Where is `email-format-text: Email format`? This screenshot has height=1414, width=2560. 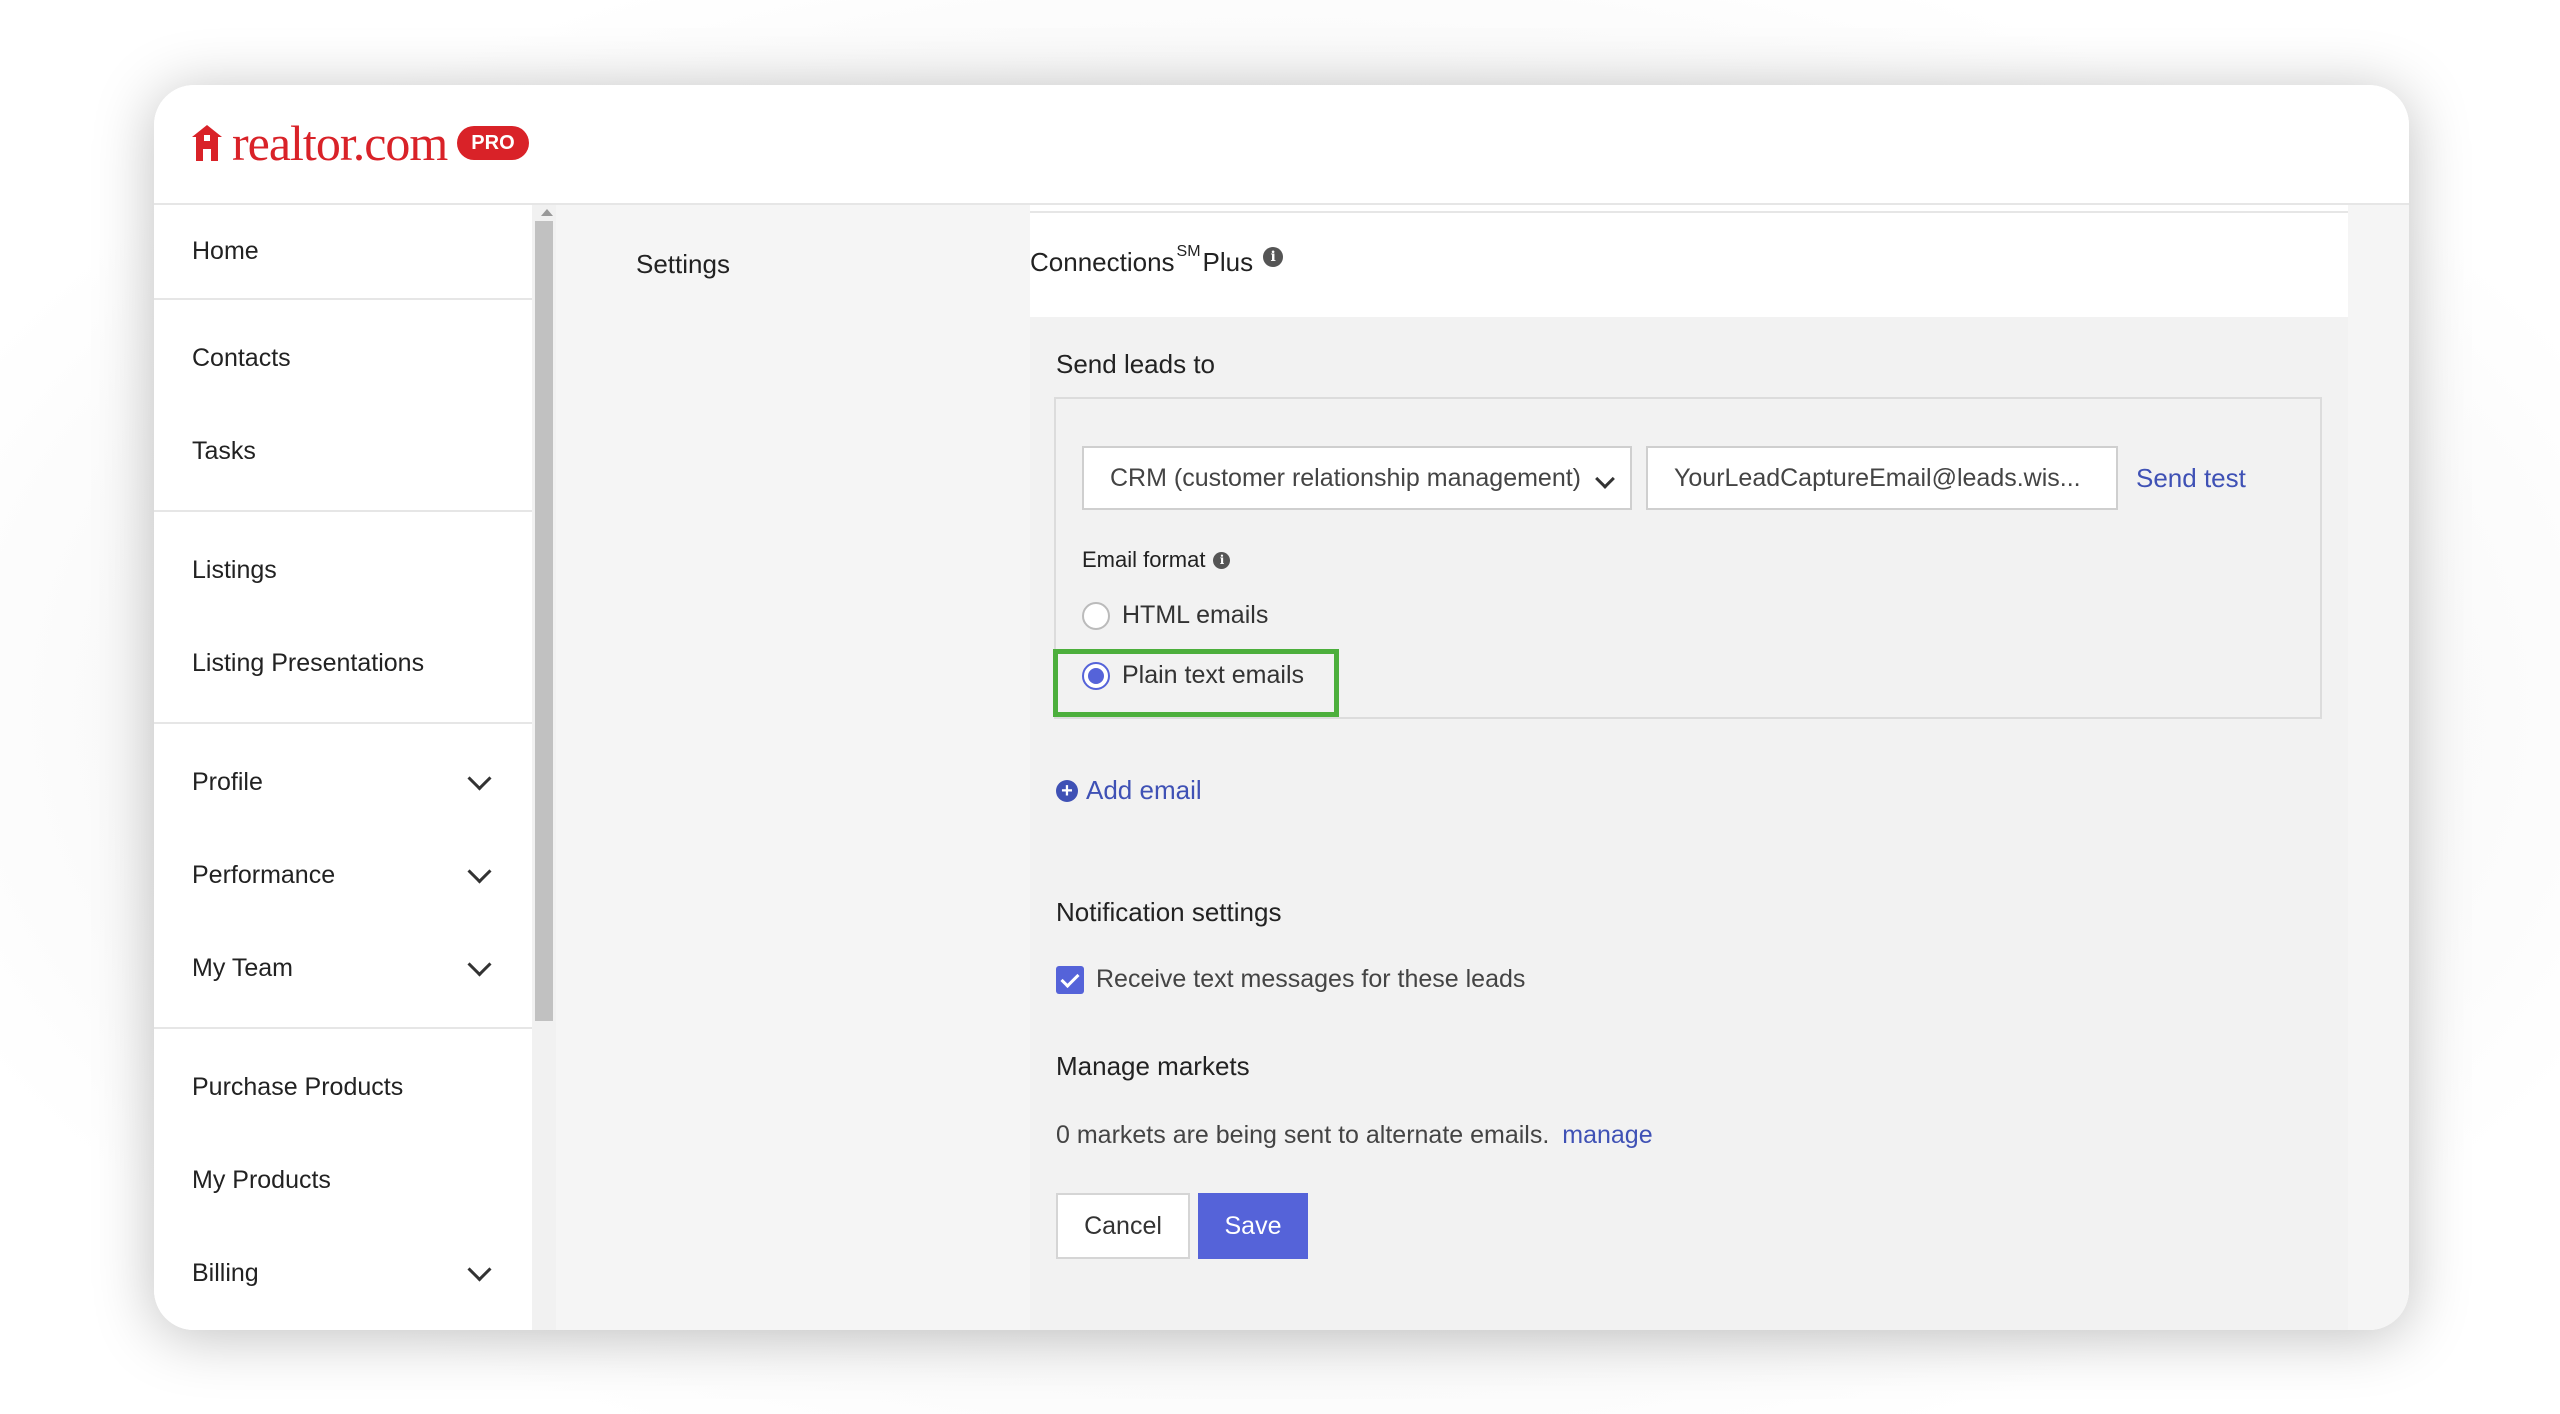 email-format-text: Email format is located at coordinates (1144, 559).